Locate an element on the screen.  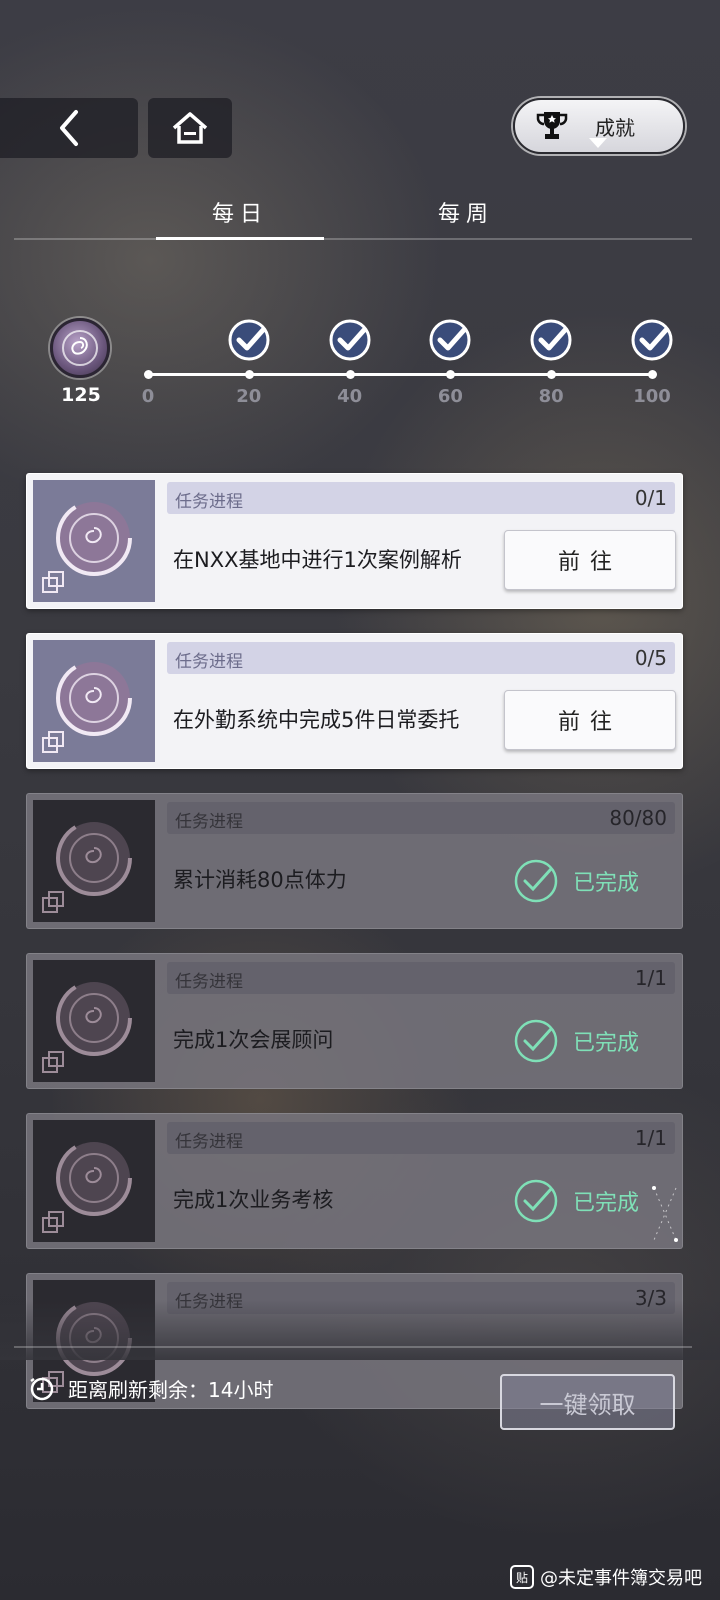
back-button is located at coordinates (69, 128).